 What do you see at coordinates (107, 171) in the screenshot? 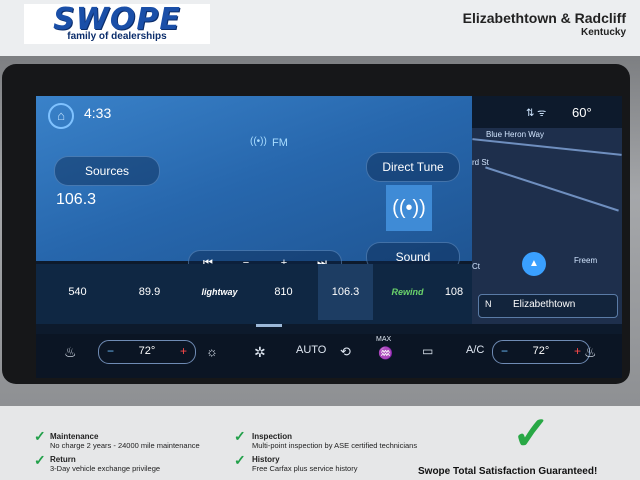
I see `sources-button: Sources` at bounding box center [107, 171].